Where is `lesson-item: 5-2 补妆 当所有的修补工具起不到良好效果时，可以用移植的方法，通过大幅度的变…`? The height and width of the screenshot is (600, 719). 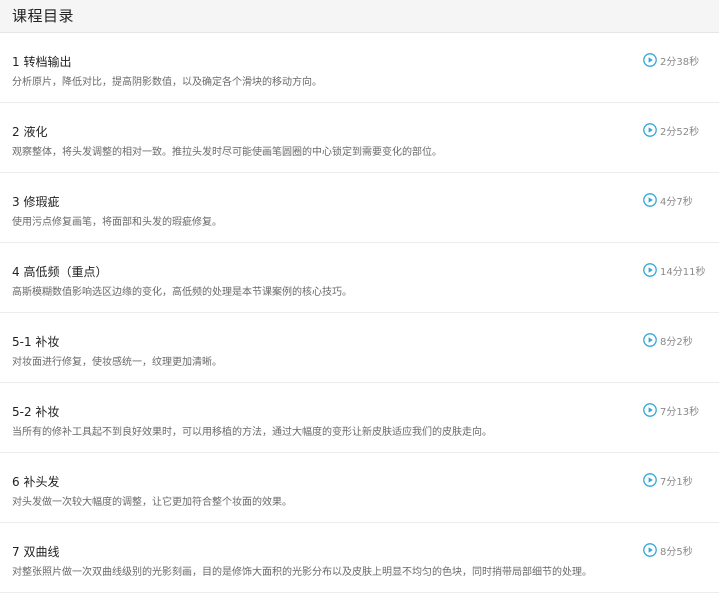 lesson-item: 5-2 补妆 当所有的修补工具起不到良好效果时，可以用移植的方法，通过大幅度的变… is located at coordinates (359, 418).